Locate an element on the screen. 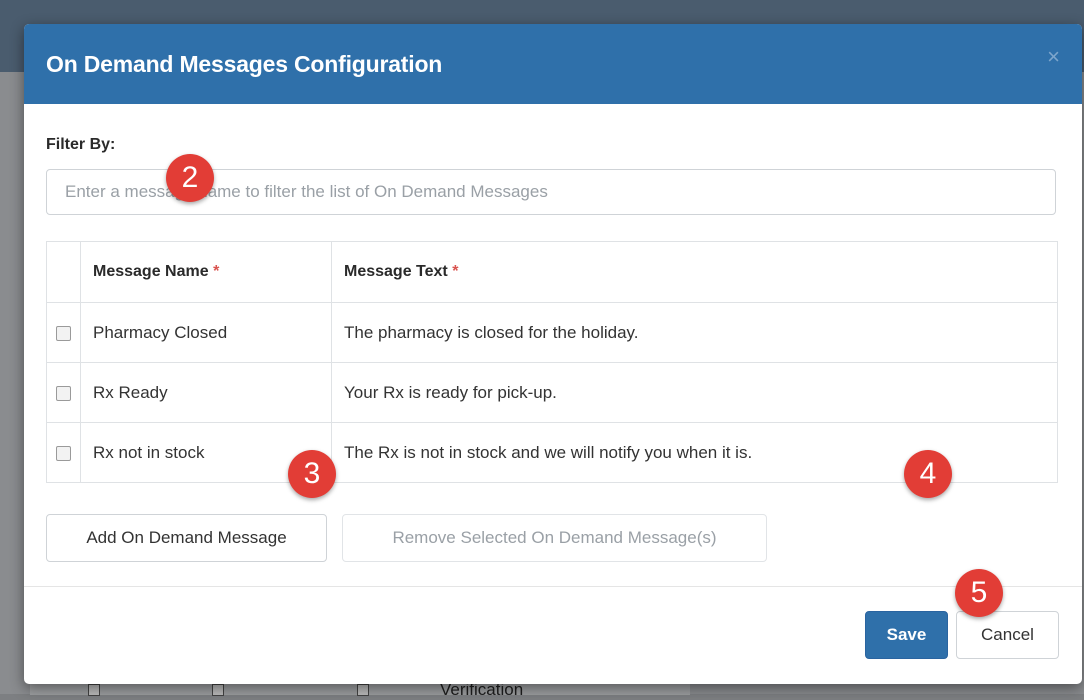 This screenshot has width=1084, height=700. column-header-message-text: Message Text * is located at coordinates (694, 272).